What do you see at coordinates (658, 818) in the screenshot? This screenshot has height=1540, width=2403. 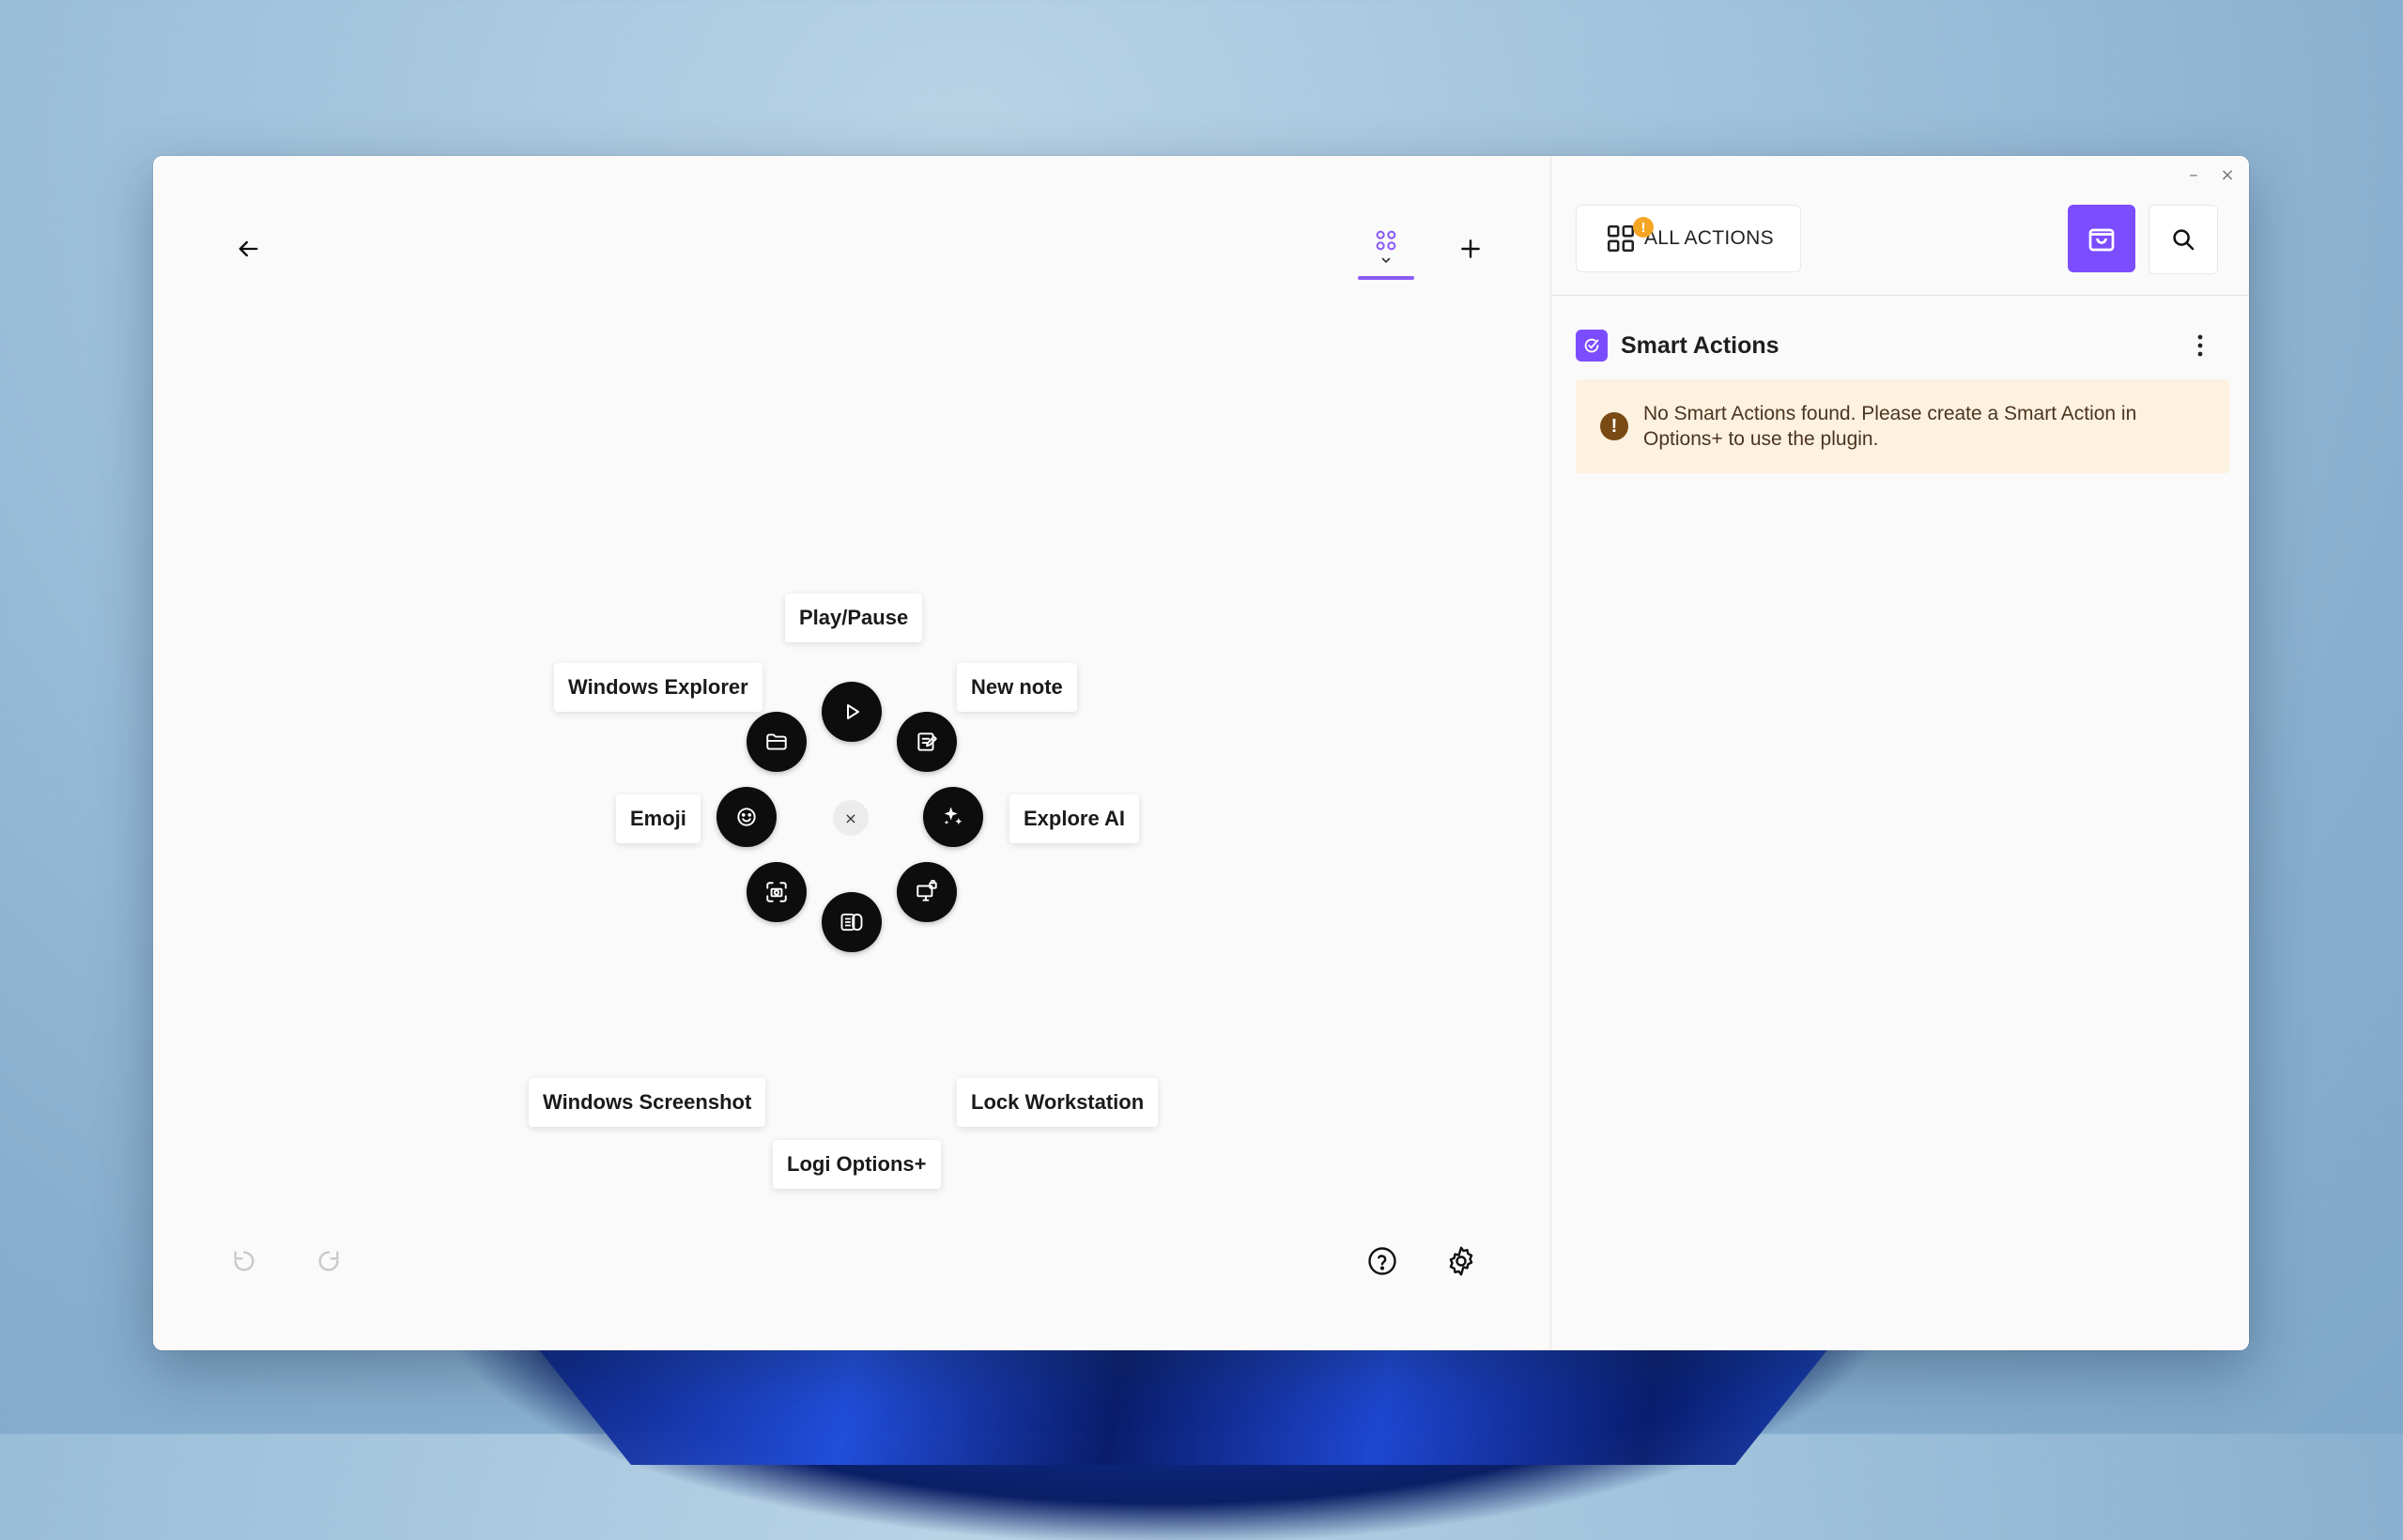 I see `label-emoji: Emoji` at bounding box center [658, 818].